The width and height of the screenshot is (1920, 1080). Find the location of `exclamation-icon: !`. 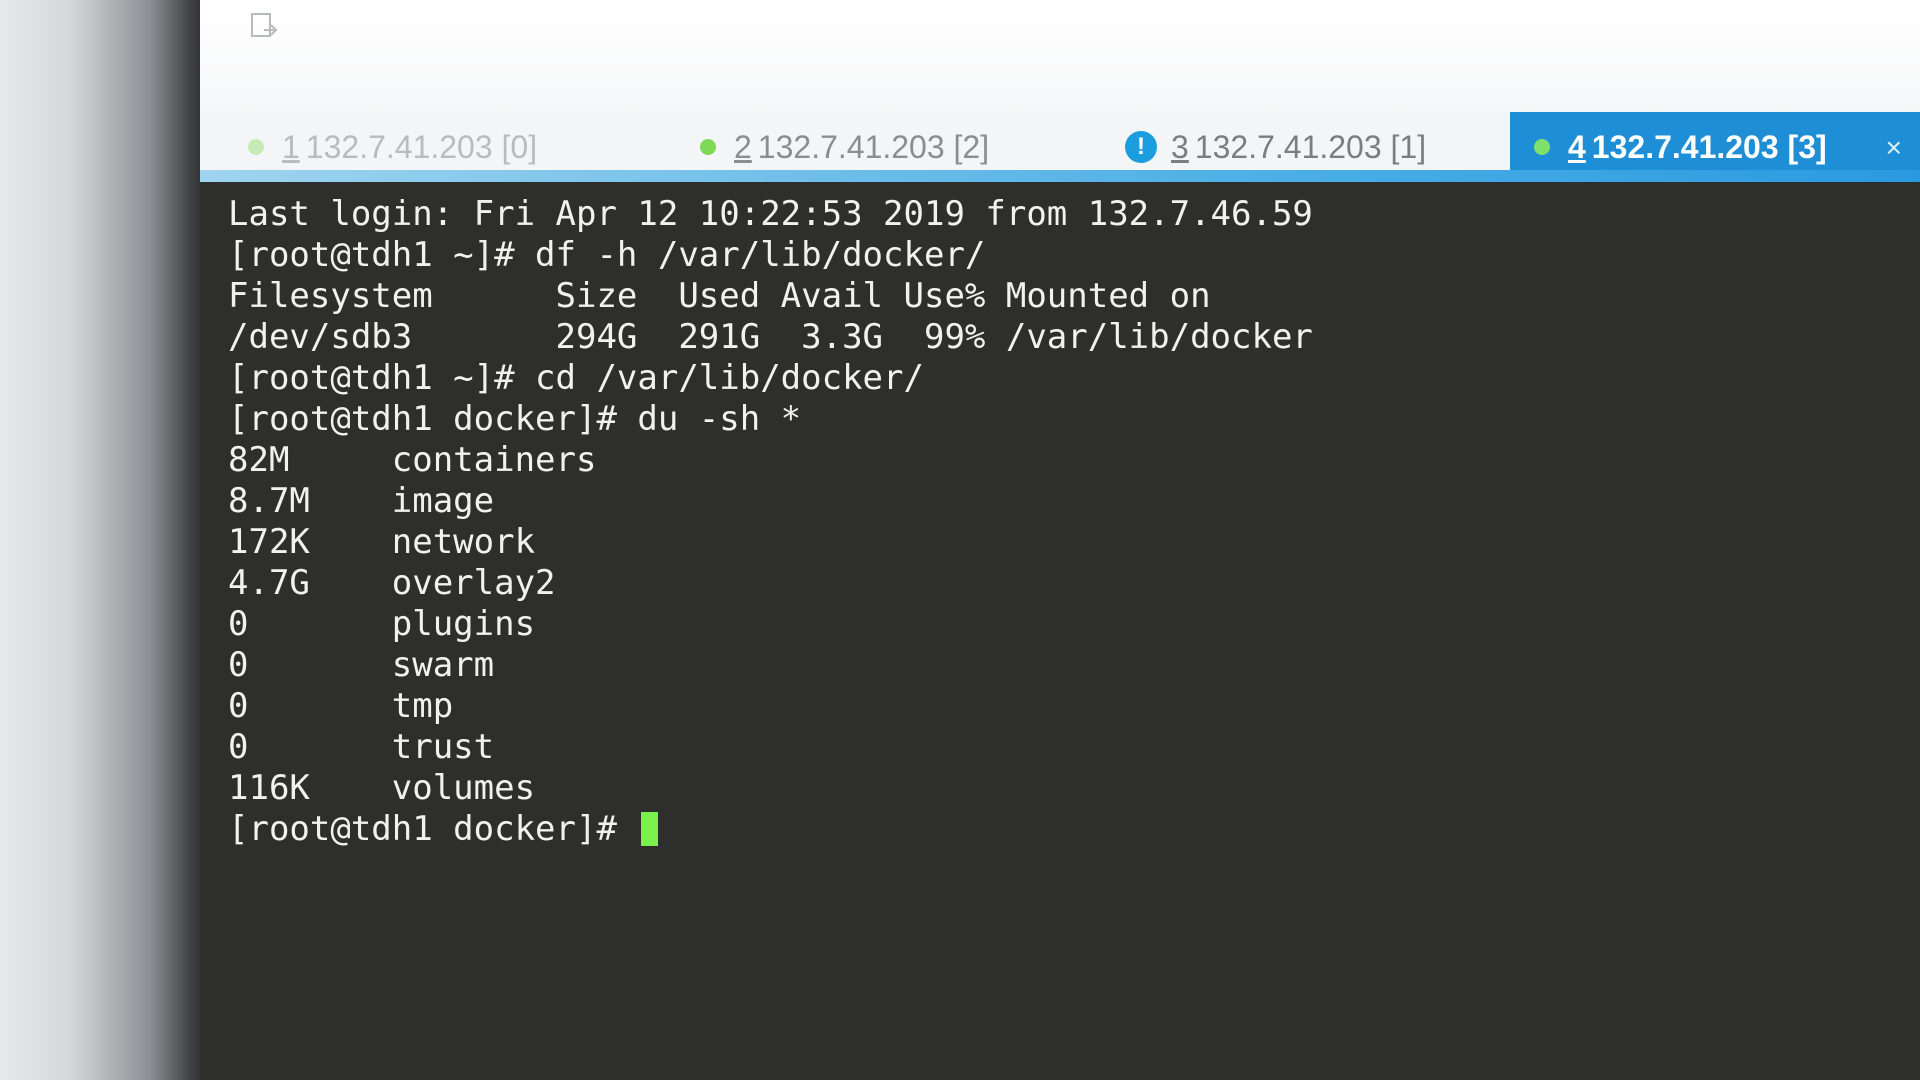

exclamation-icon: ! is located at coordinates (1141, 147).